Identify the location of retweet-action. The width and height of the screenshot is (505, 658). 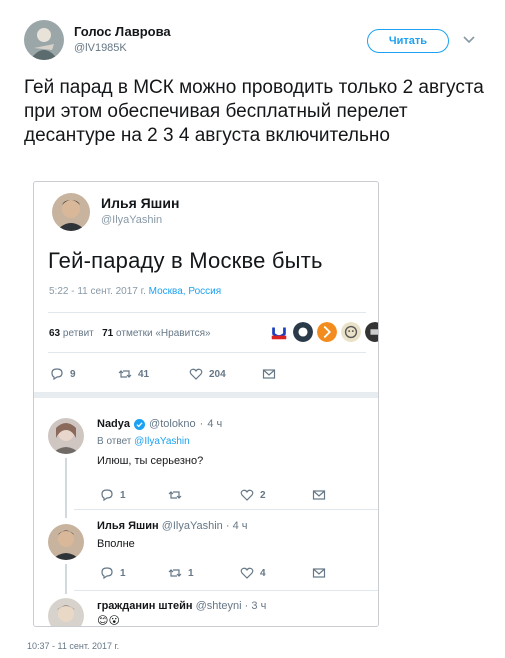
(178, 495).